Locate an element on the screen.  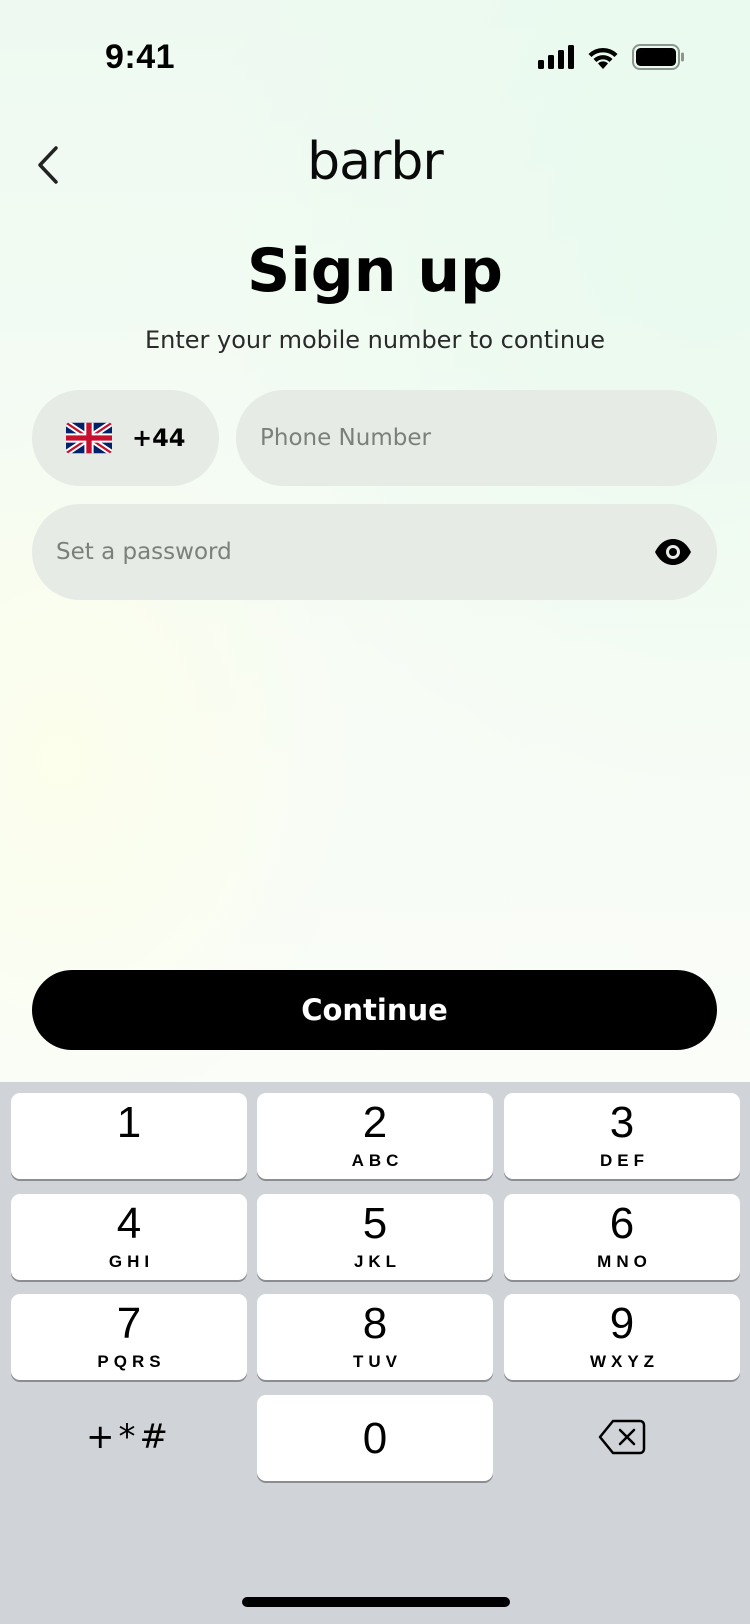
key-1: 1 is located at coordinates (129, 1136).